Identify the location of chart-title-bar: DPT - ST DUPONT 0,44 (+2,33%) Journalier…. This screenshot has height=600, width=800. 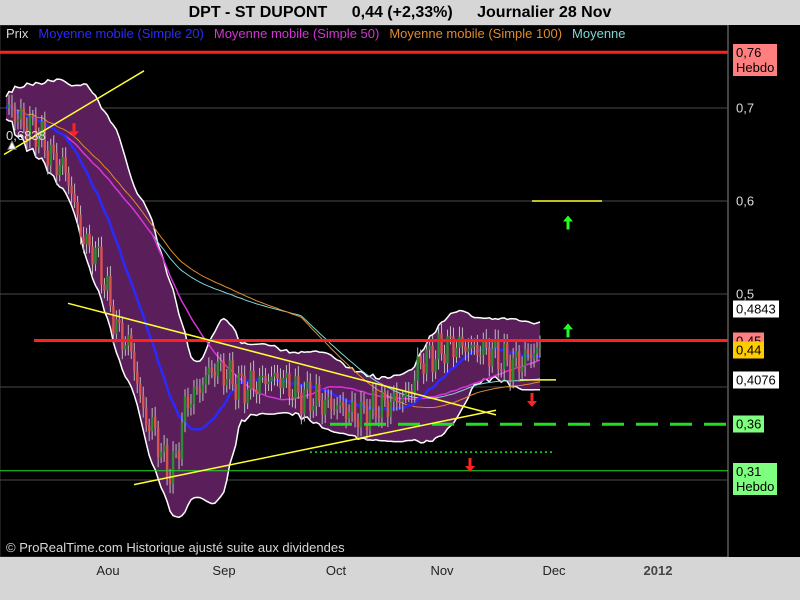
(400, 12).